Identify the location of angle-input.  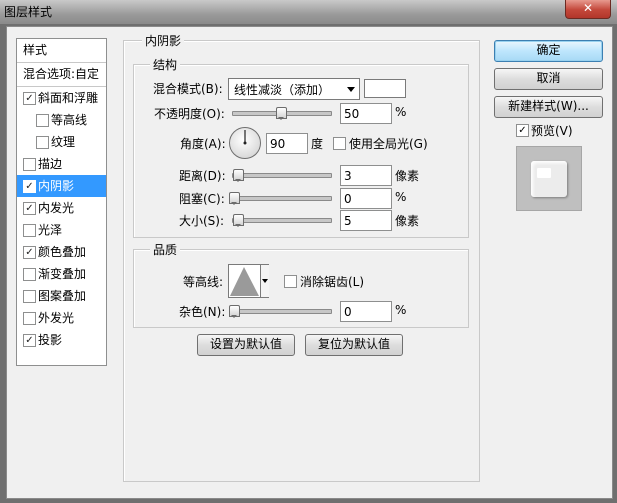
(287, 143).